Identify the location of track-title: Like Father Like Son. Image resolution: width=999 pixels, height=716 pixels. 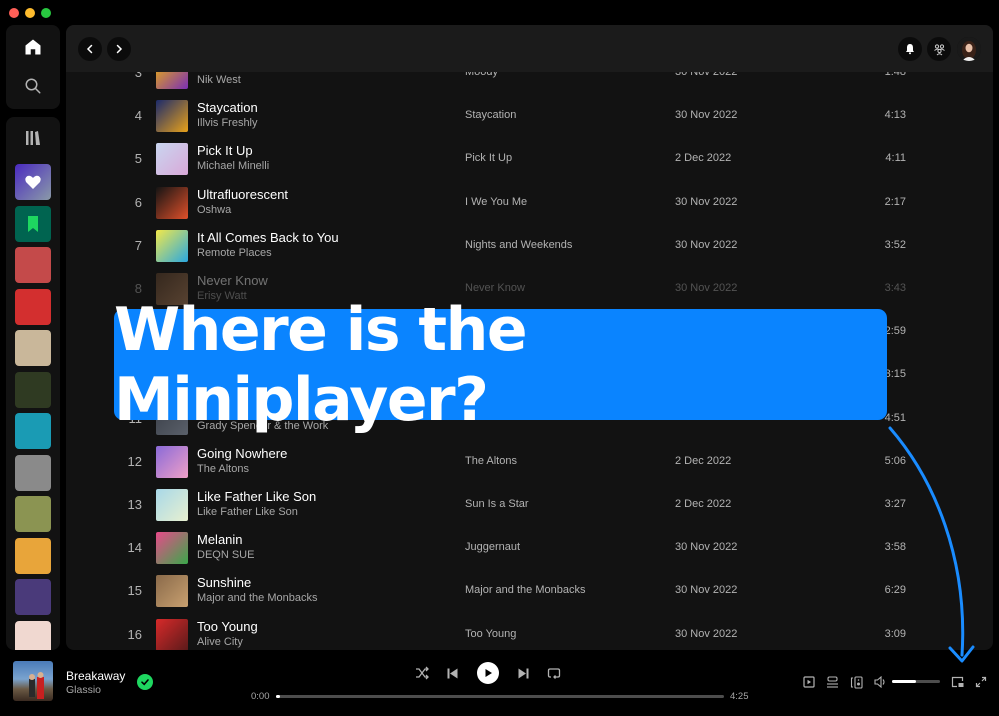
(256, 496).